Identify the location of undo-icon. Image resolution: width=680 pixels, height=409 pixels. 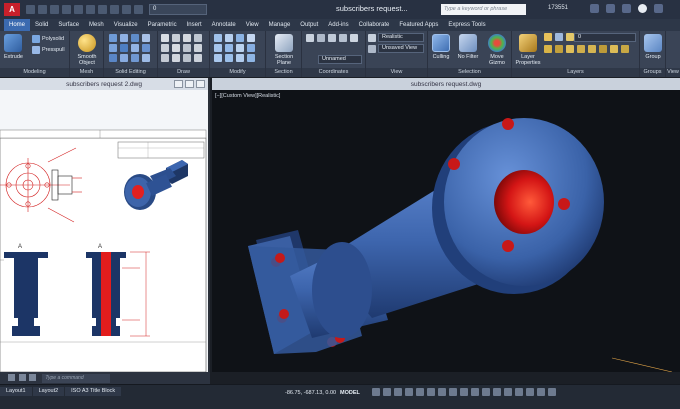
(90, 9).